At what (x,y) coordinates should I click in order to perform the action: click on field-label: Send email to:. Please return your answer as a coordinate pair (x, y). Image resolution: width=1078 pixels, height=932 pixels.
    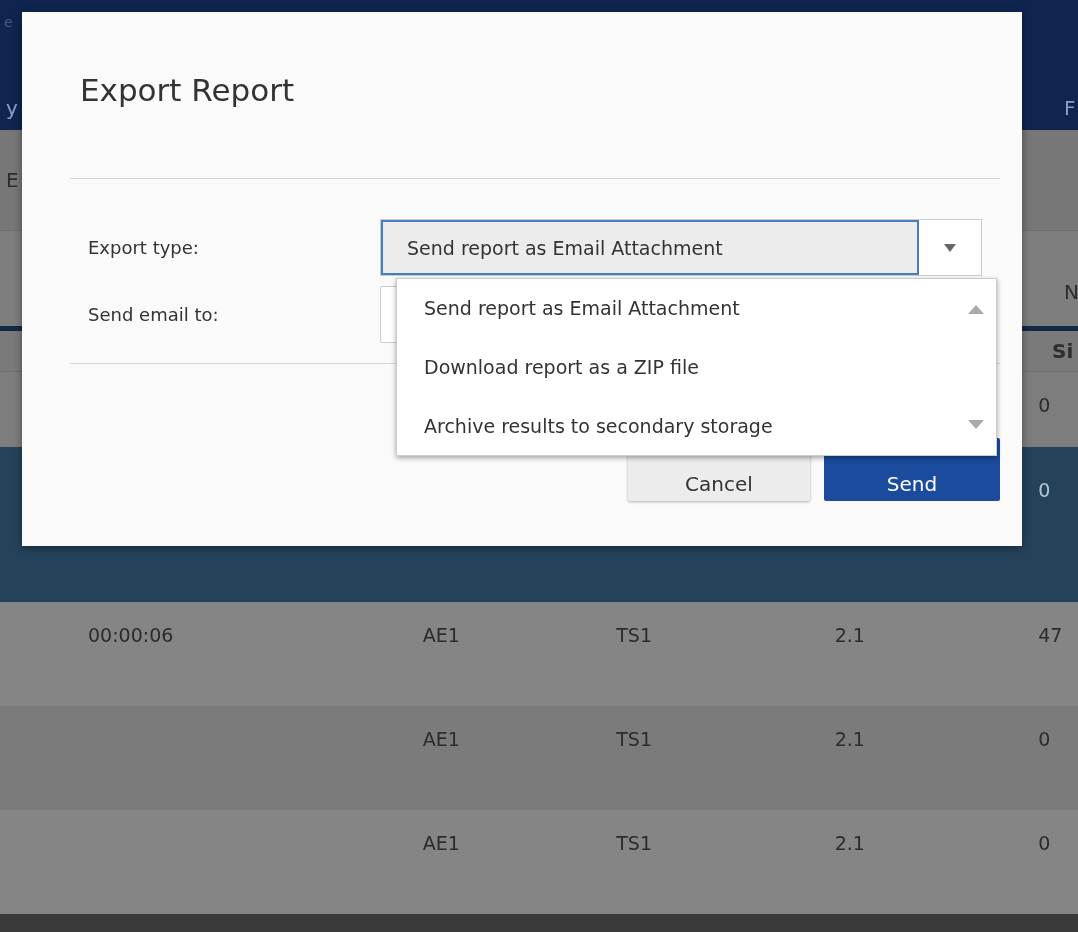
    Looking at the image, I should click on (153, 314).